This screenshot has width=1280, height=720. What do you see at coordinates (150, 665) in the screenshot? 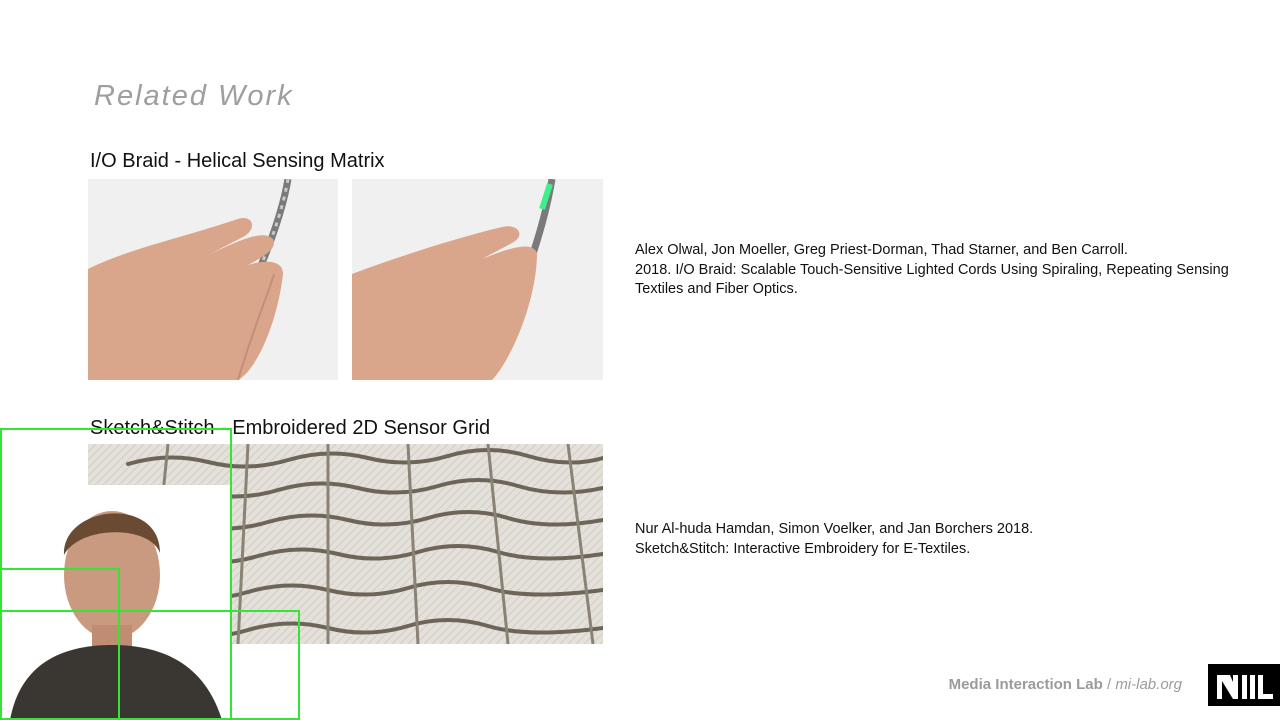
I see `face-detection-box` at bounding box center [150, 665].